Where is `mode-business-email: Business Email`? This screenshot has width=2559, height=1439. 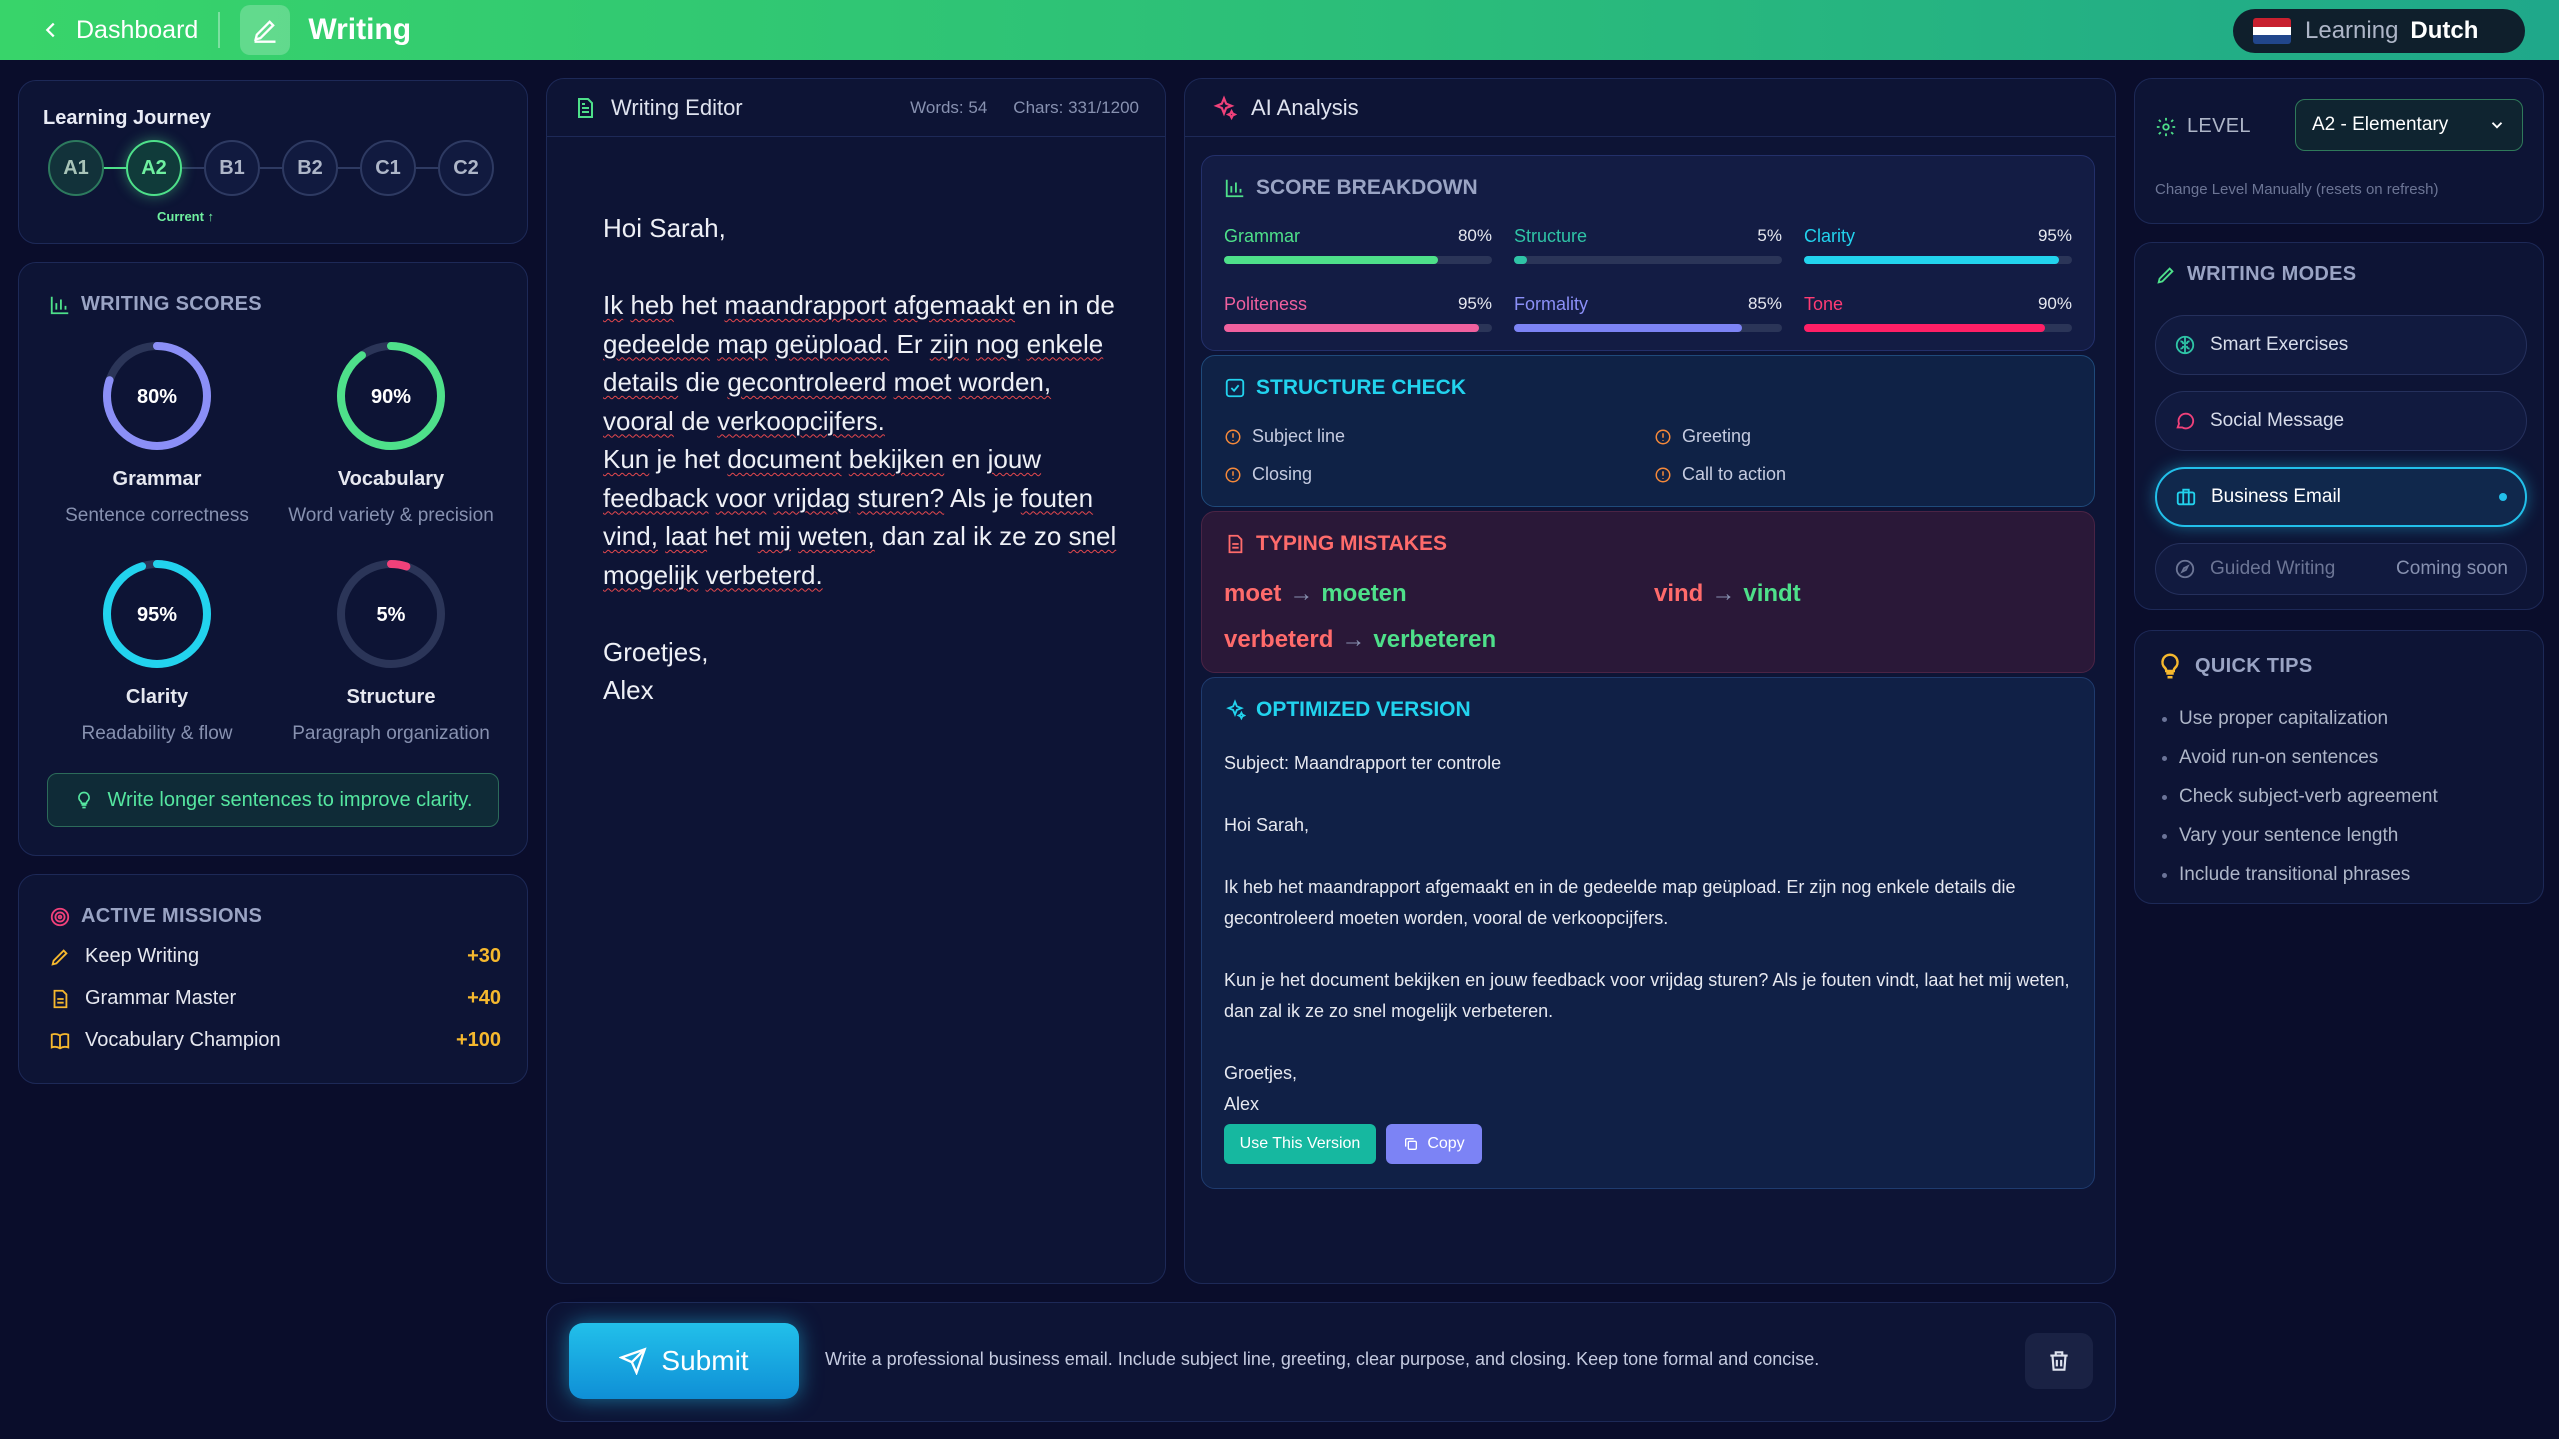 mode-business-email: Business Email is located at coordinates (2341, 497).